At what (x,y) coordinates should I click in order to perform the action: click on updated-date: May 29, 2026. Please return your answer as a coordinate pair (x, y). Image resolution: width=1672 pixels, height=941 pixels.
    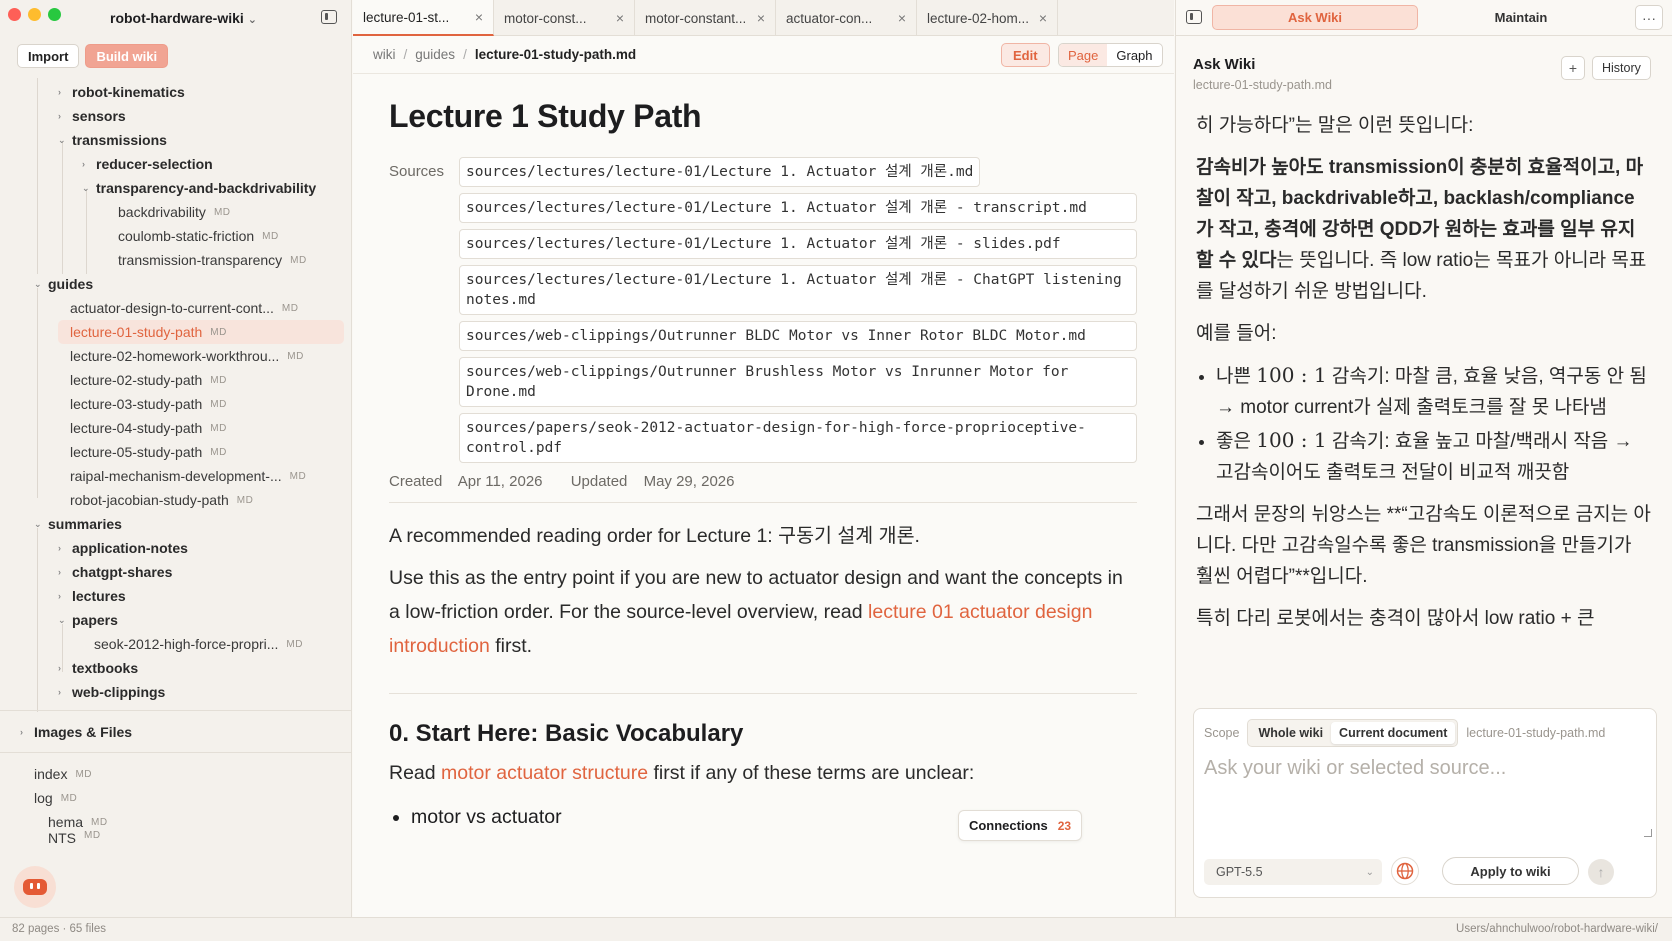
    Looking at the image, I should click on (689, 481).